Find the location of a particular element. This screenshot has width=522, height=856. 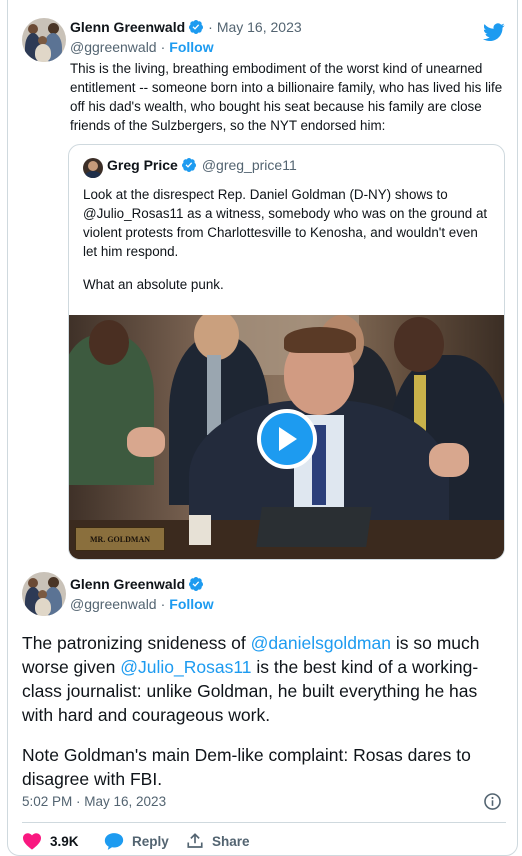

main-tweet-header: Glenn Greenwald is located at coordinates (137, 584).